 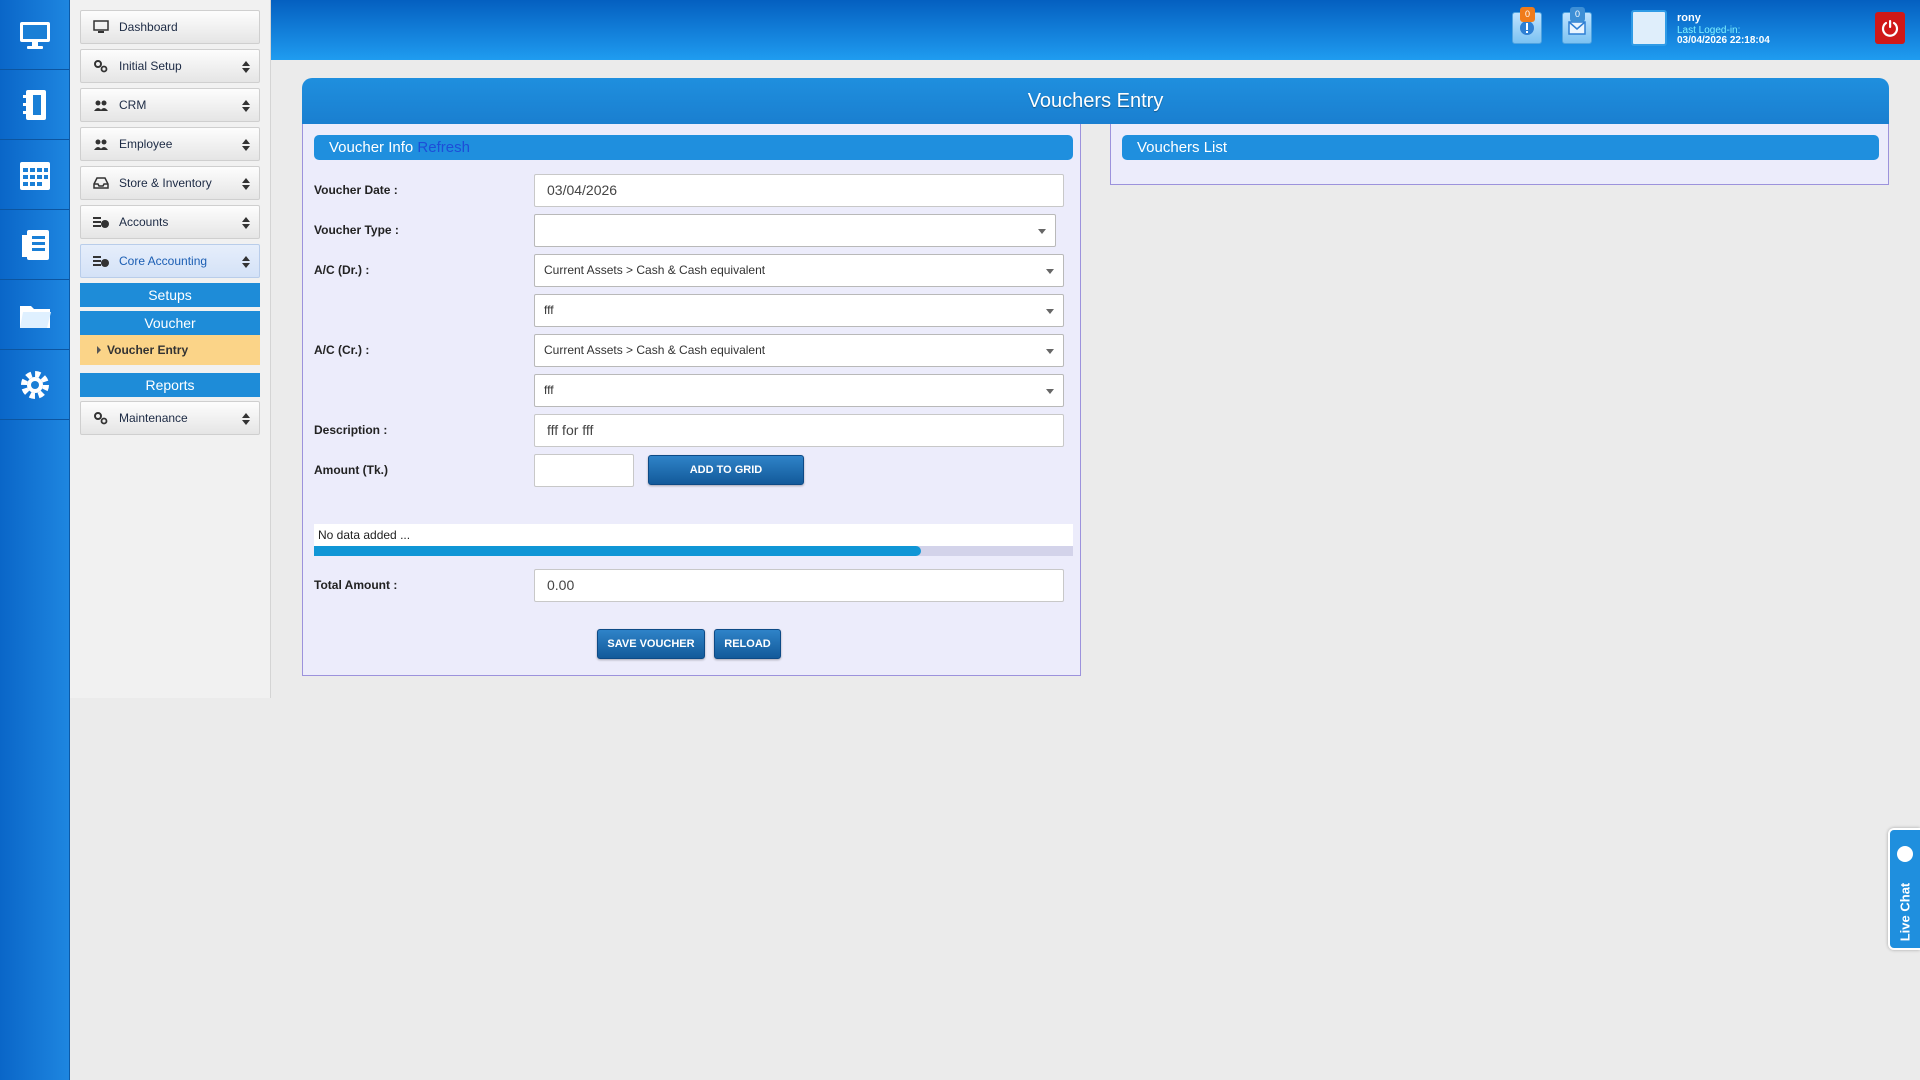 I want to click on notebook-icon, so click(x=34, y=104).